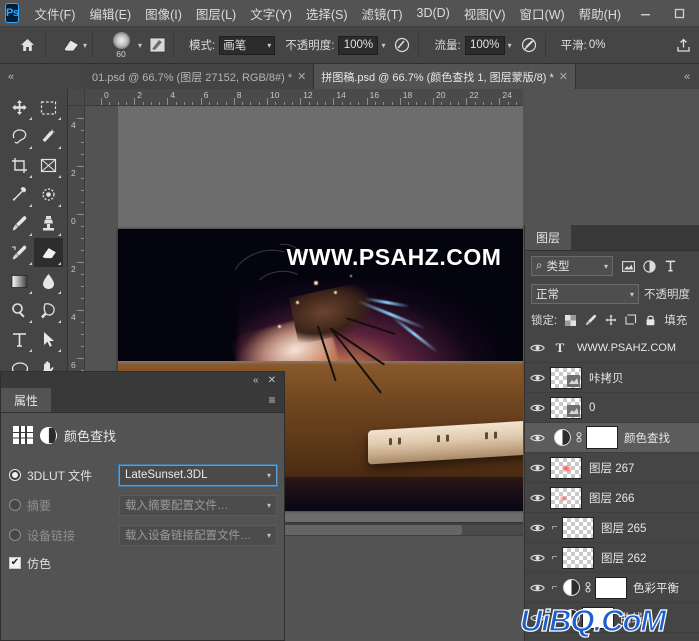 This screenshot has width=699, height=641. I want to click on lock-all-icon, so click(650, 320).